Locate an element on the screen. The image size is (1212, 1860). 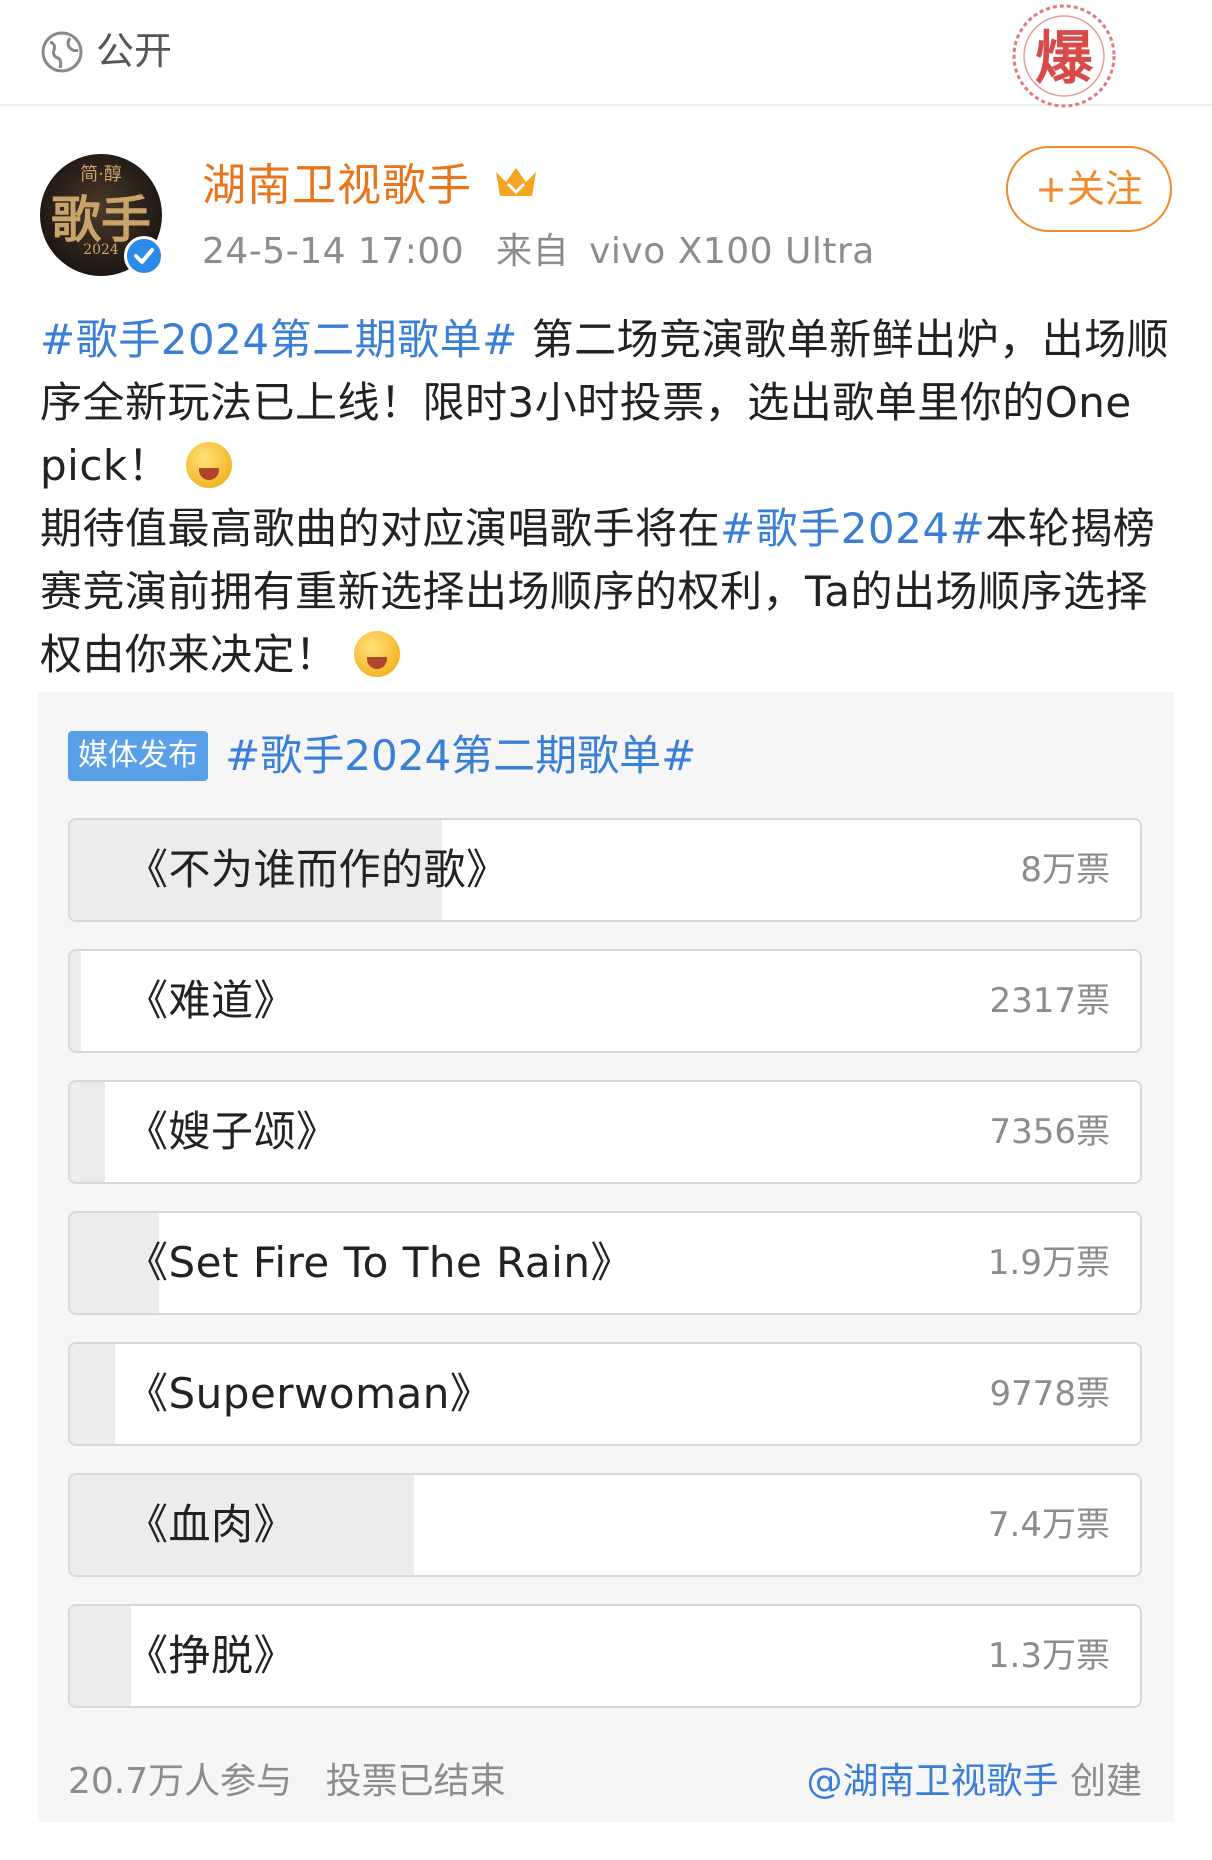
poll-stats: 20.7万人参与 投票已结束 is located at coordinates (287, 1782).